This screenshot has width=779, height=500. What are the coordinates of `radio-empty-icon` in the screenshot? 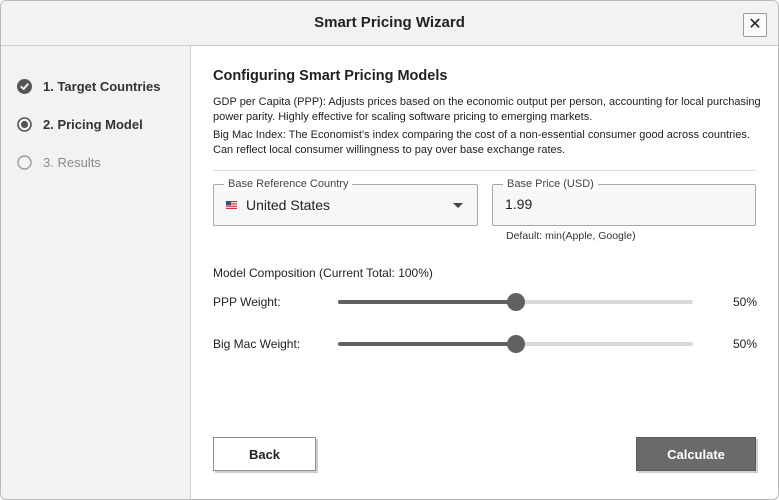 It's located at (24, 162).